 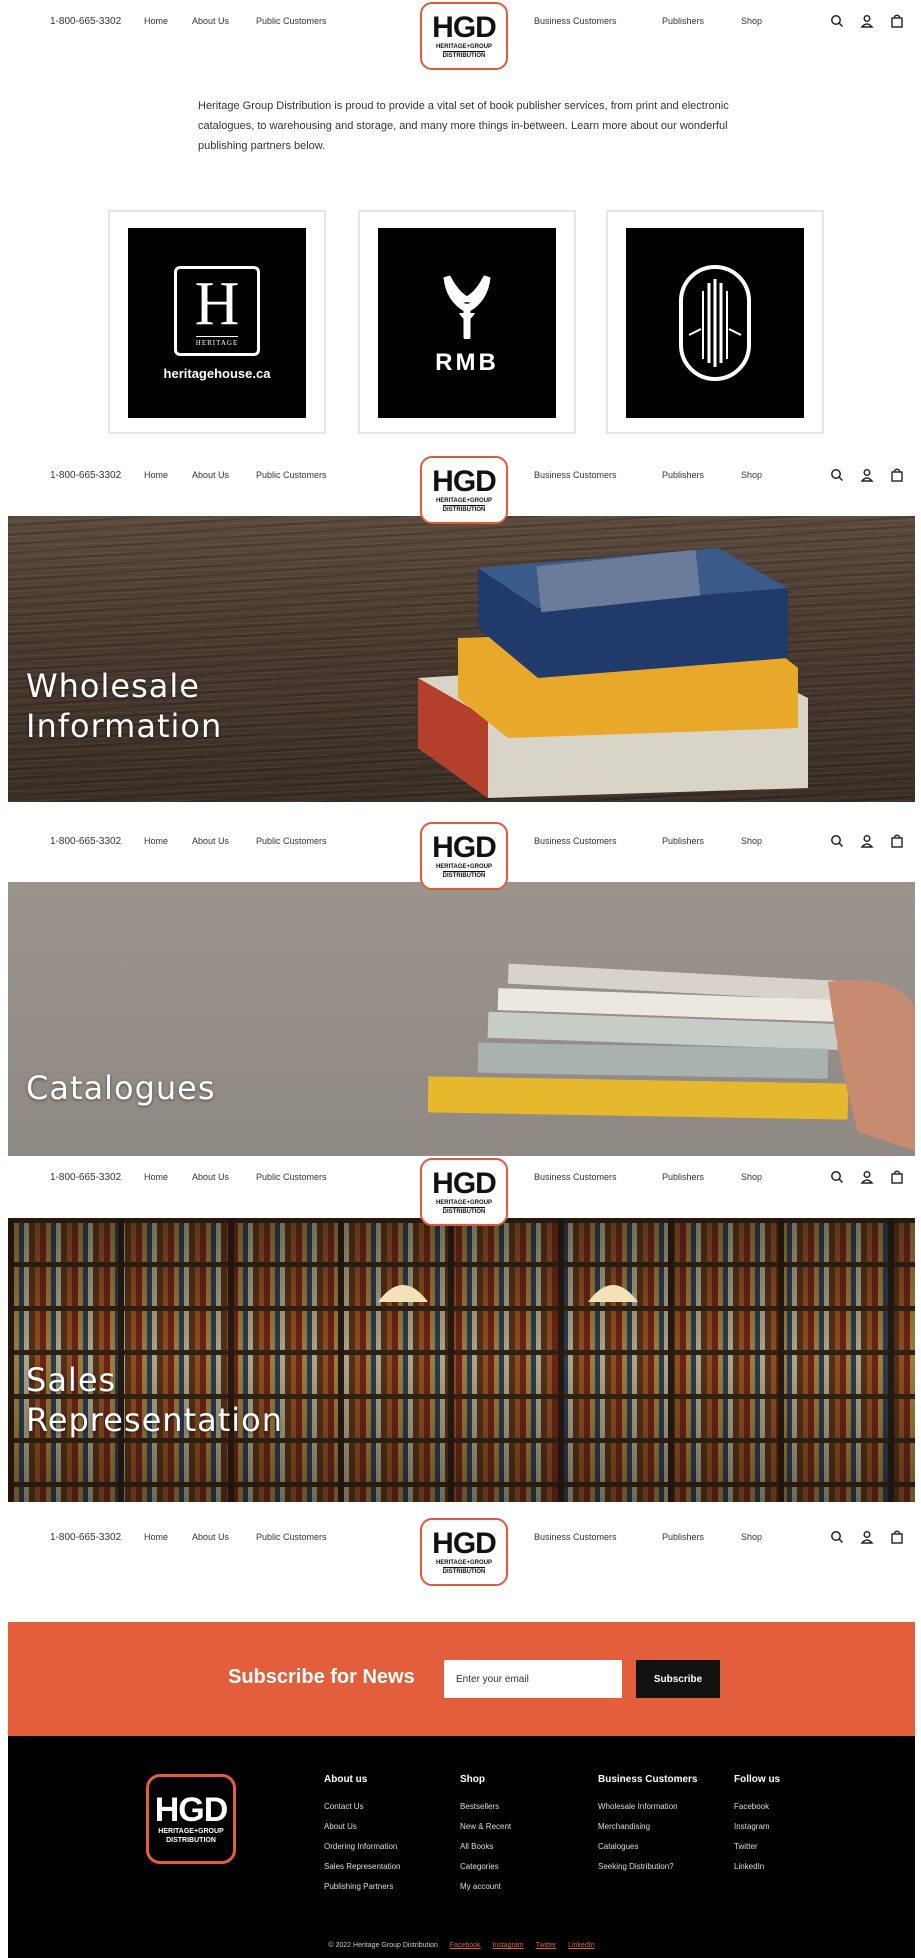 I want to click on banner-sales-representation: Sales Representation, so click(x=461, y=1360).